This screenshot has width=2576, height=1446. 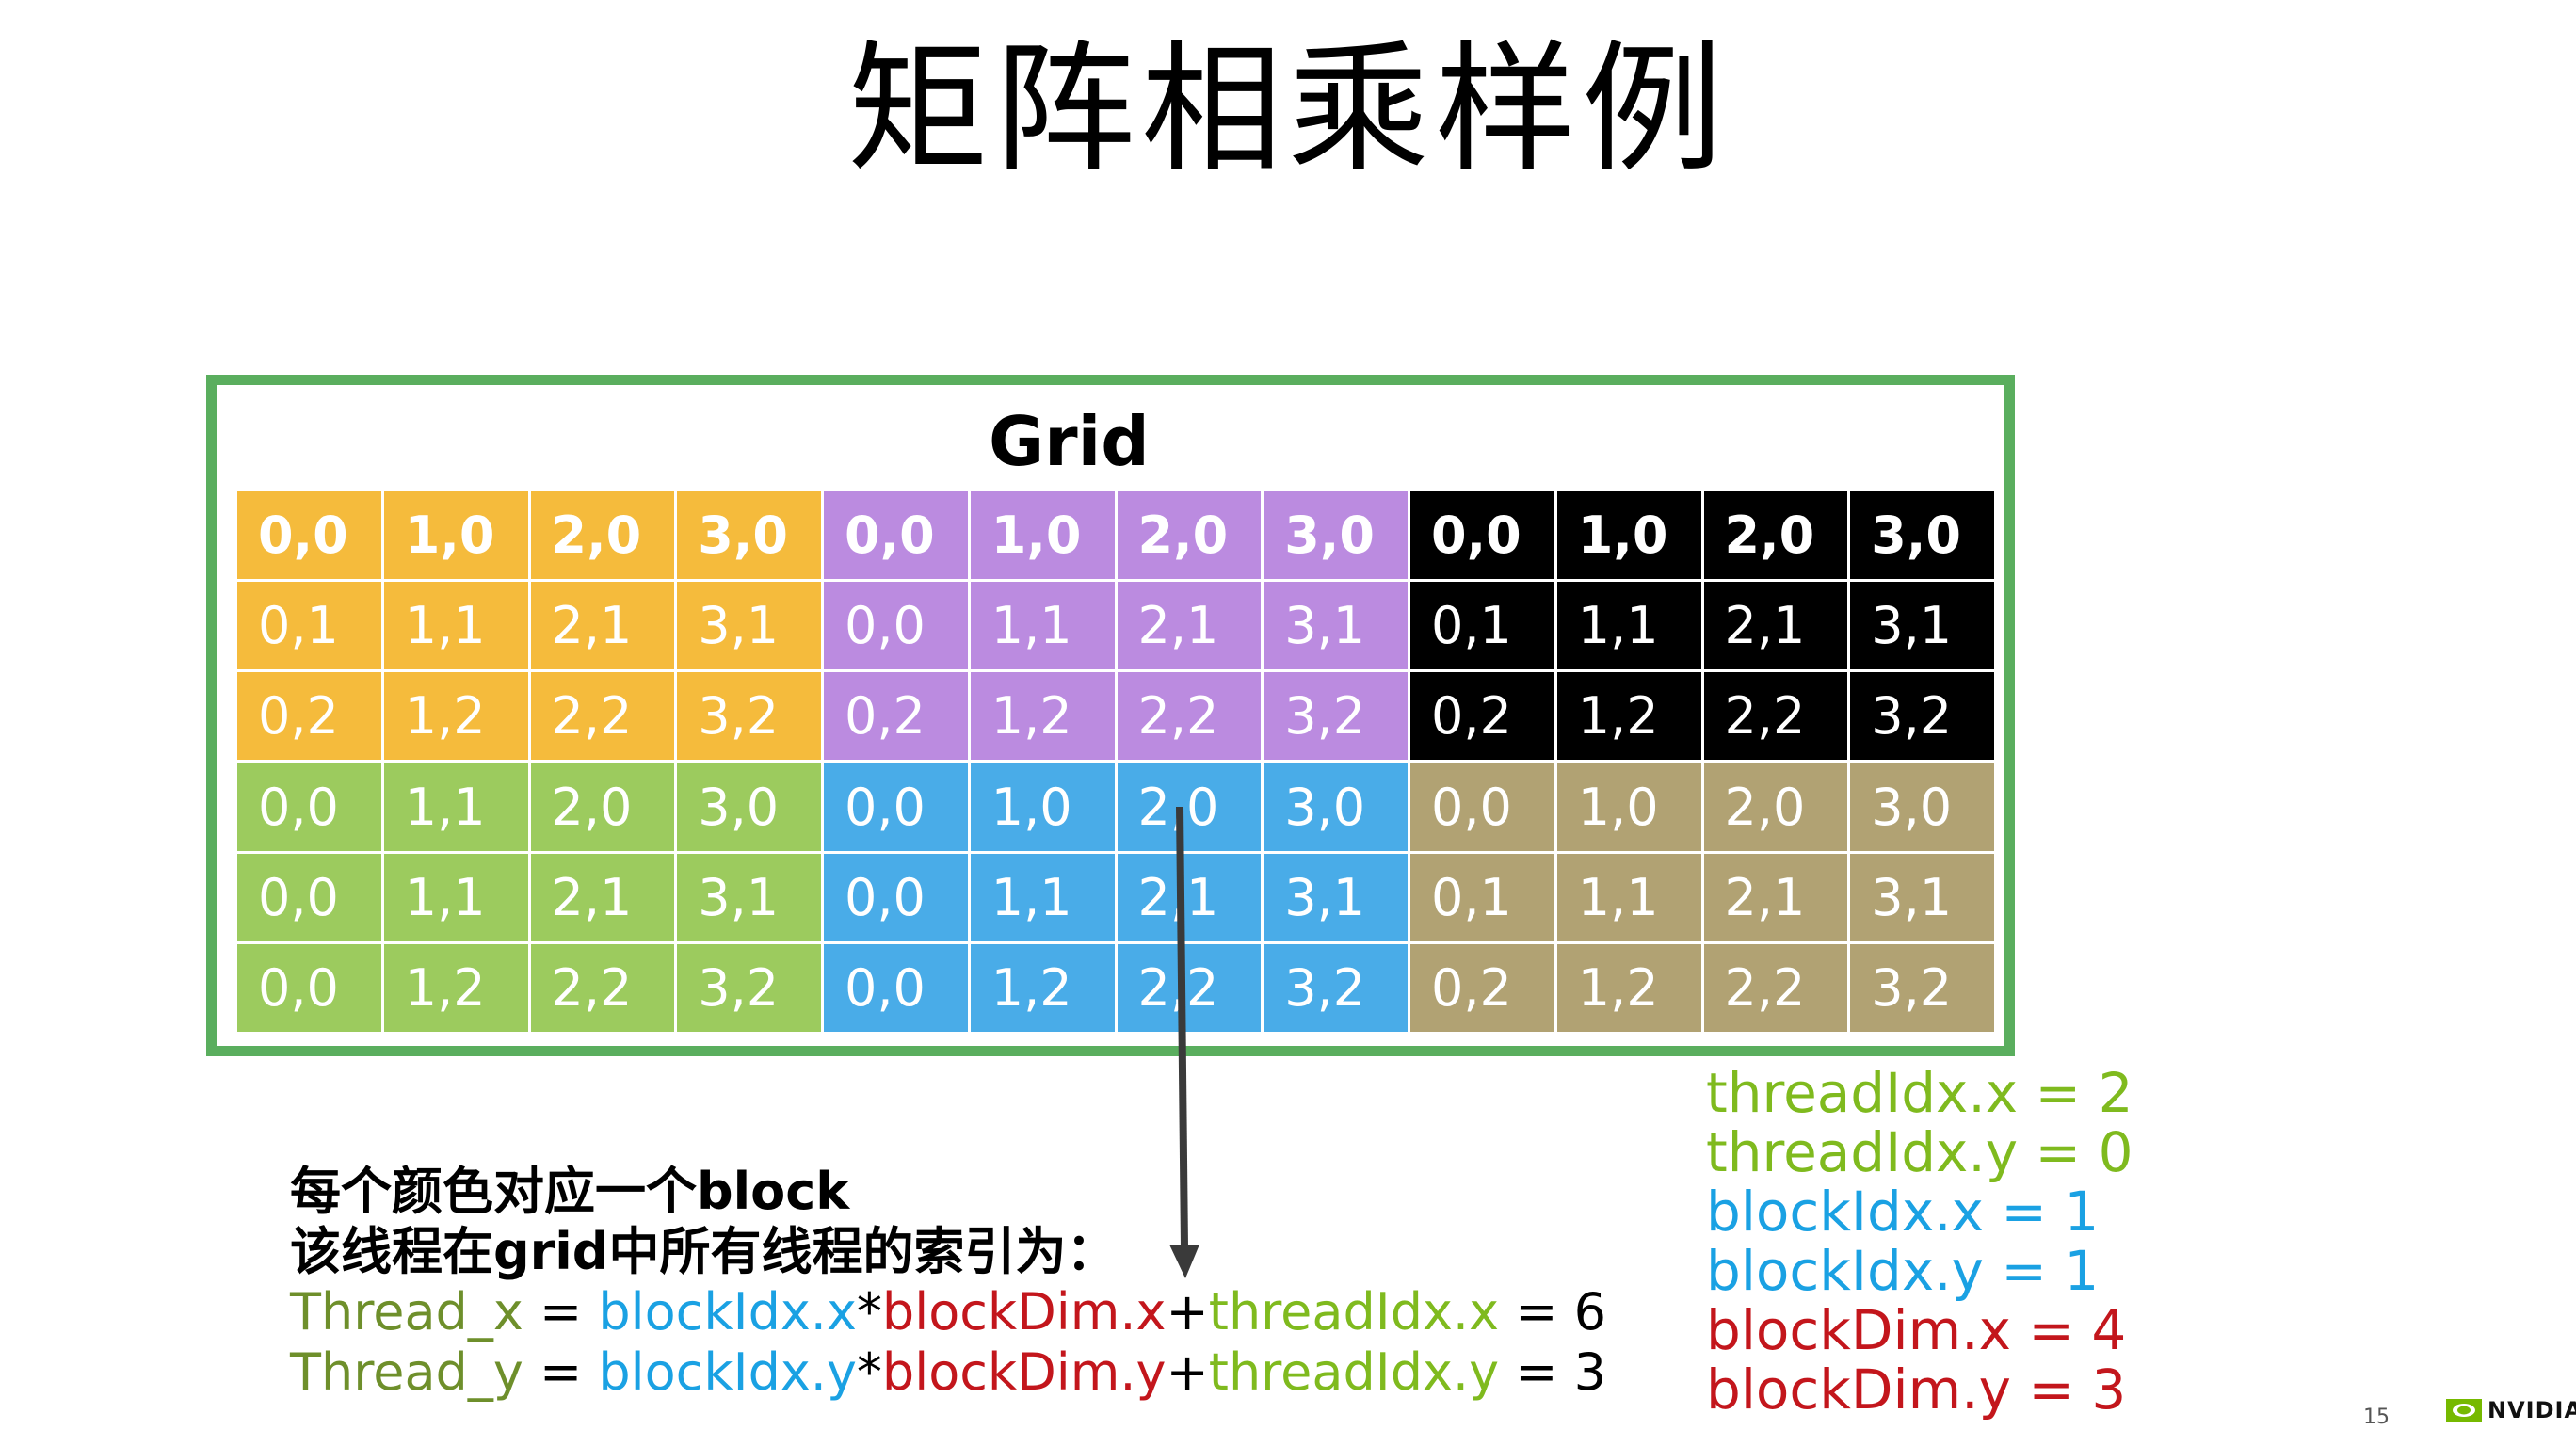 What do you see at coordinates (1187, 1312) in the screenshot?
I see `formula-x-op2: +` at bounding box center [1187, 1312].